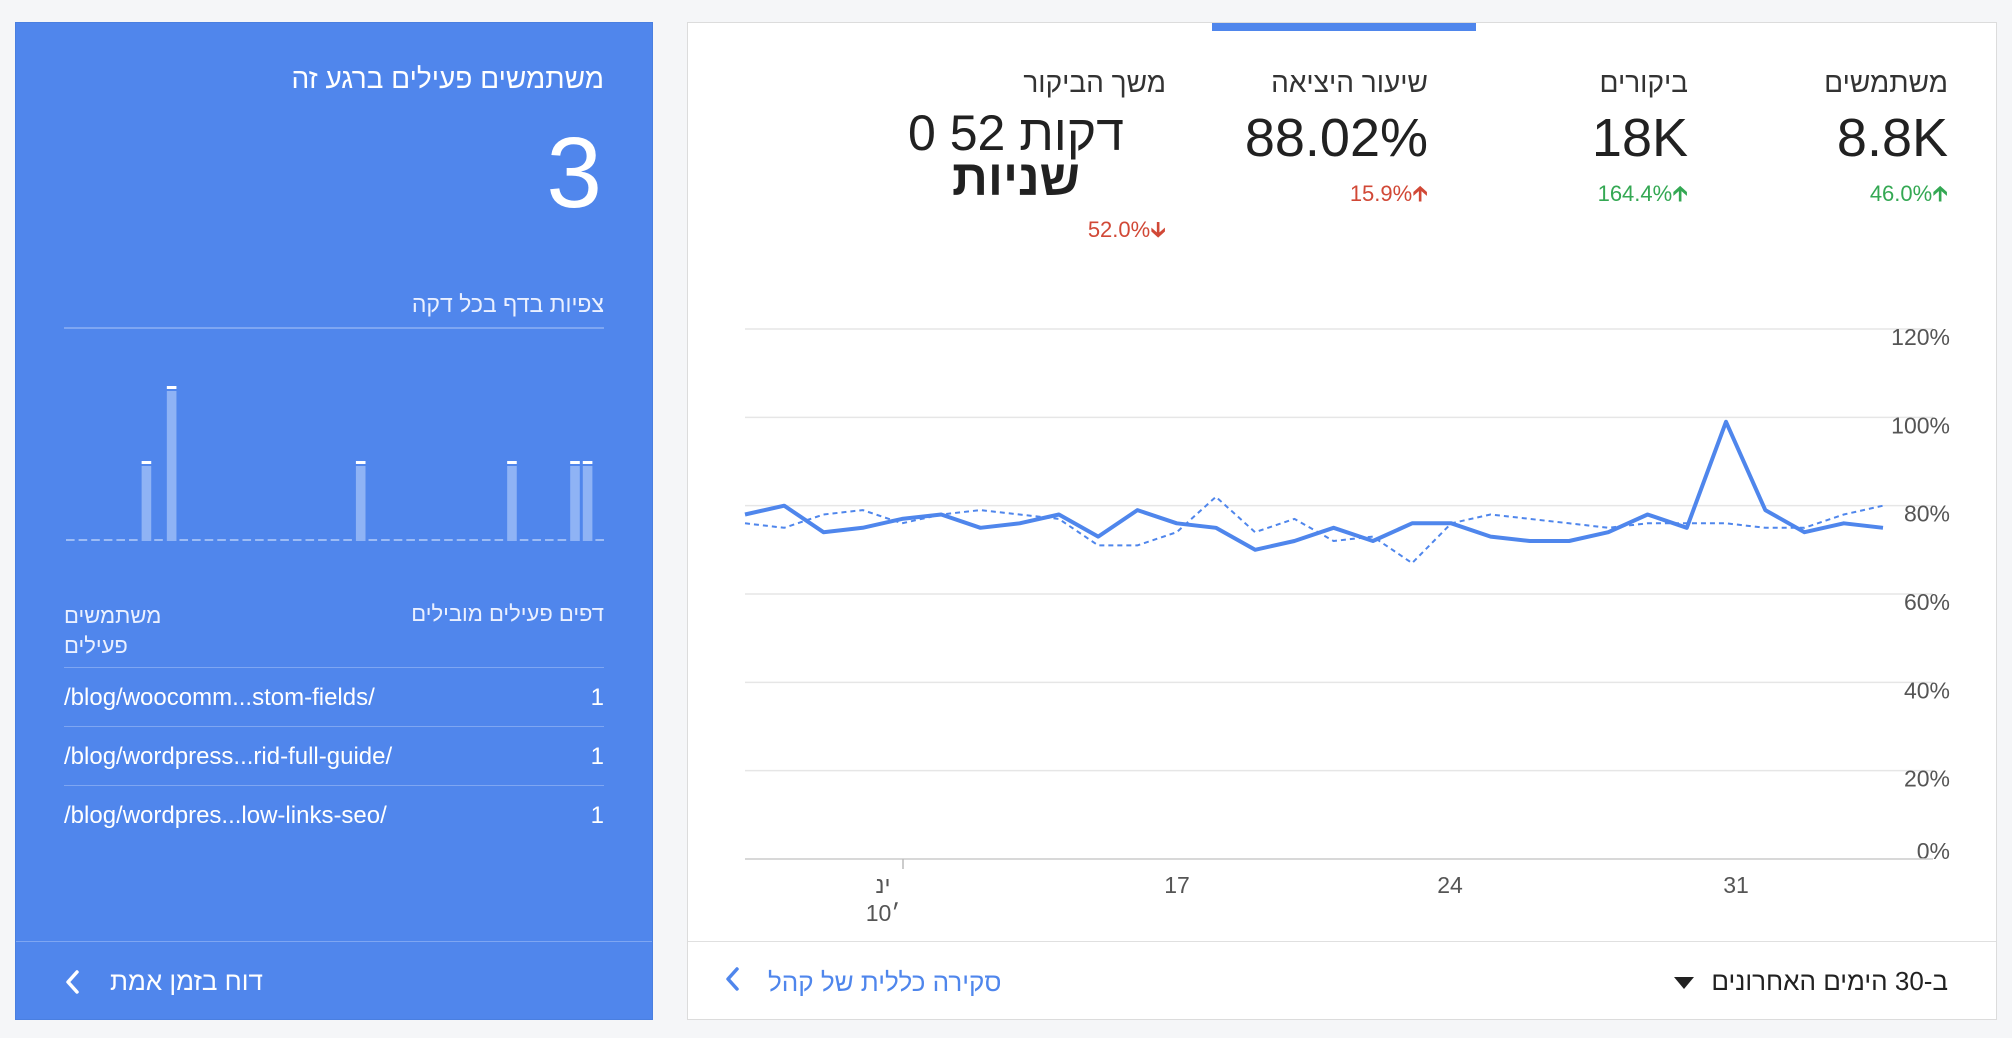  Describe the element at coordinates (883, 913) in the screenshot. I see `x-tick-label: ׳10` at that location.